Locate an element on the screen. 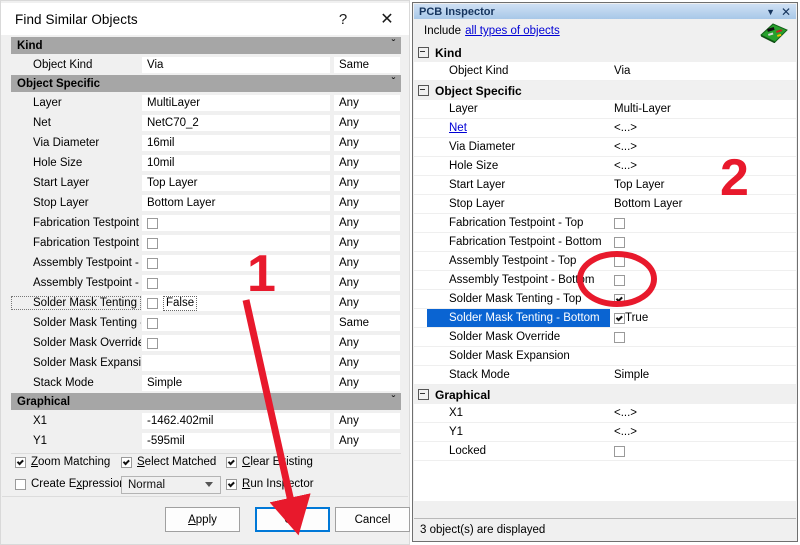 The image size is (800, 545). value-editbox: True is located at coordinates (636, 318).